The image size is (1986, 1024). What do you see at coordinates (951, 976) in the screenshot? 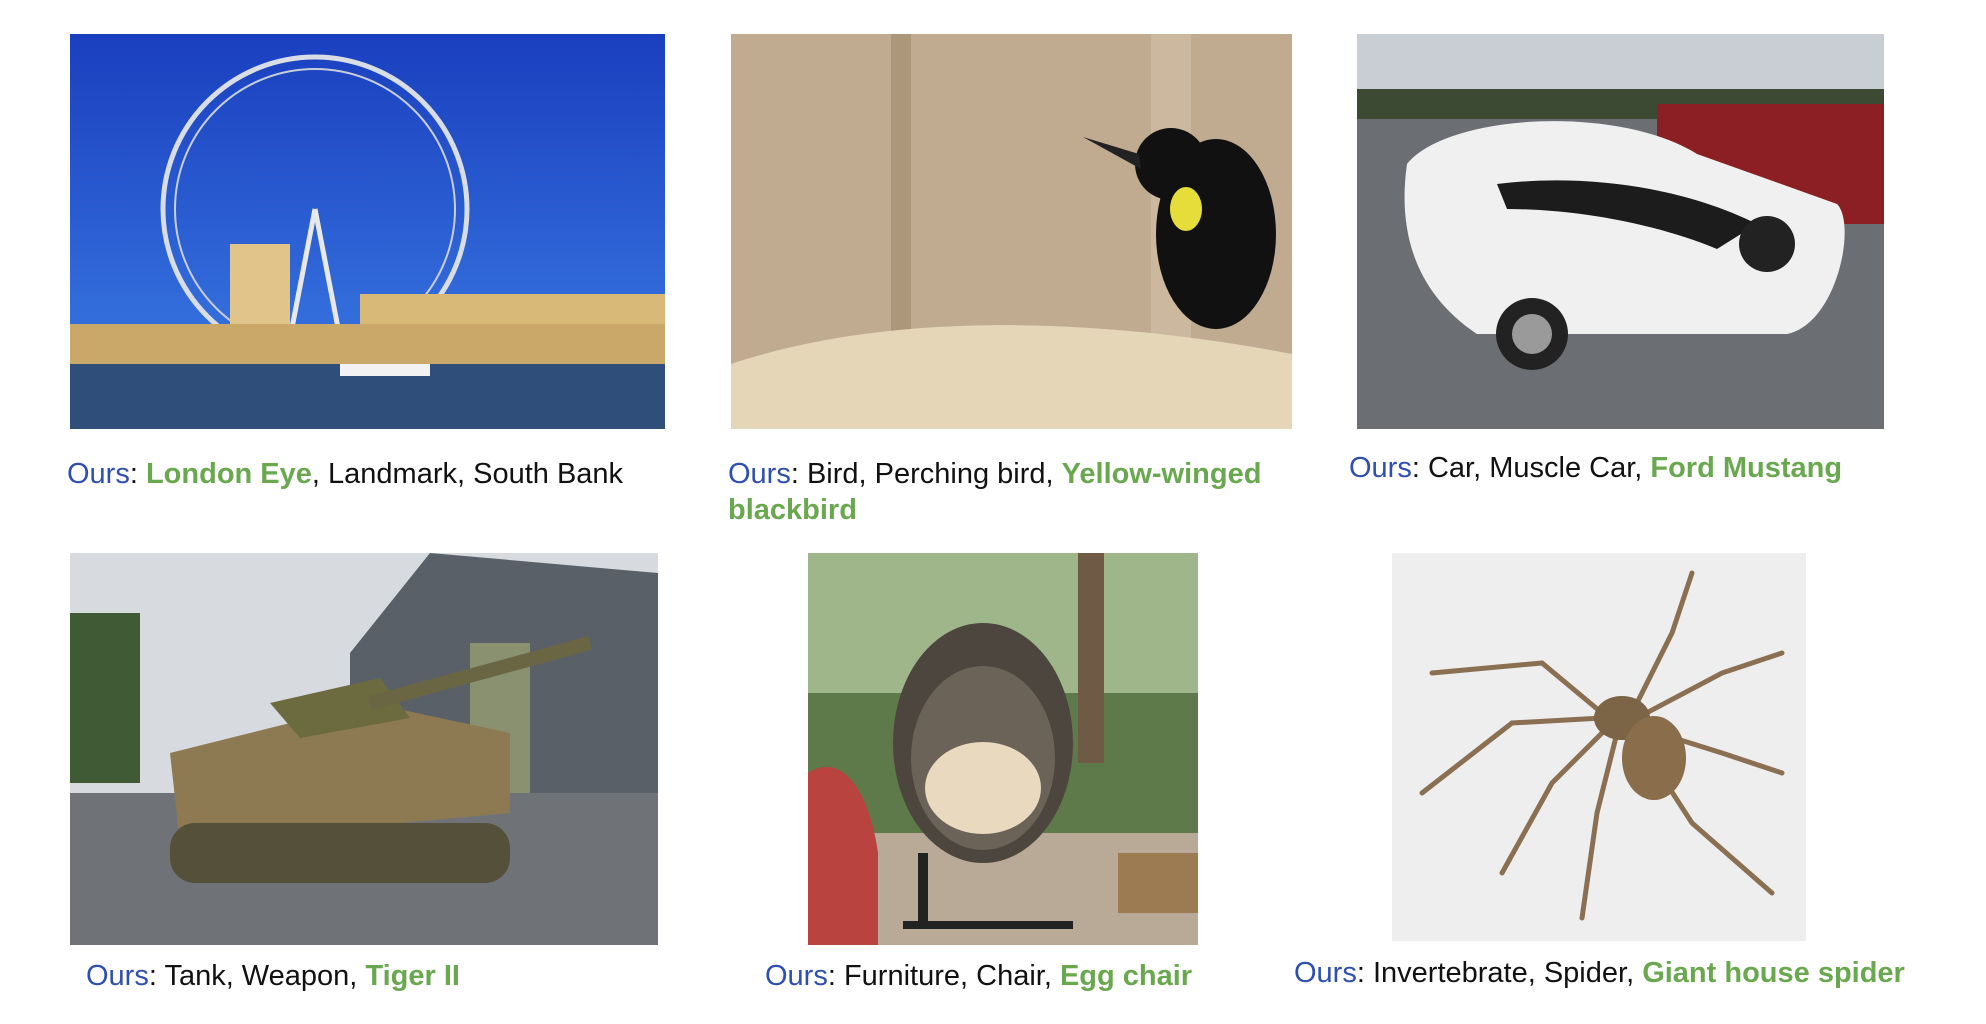
I see `caption-terms: Furniture, Chair,` at bounding box center [951, 976].